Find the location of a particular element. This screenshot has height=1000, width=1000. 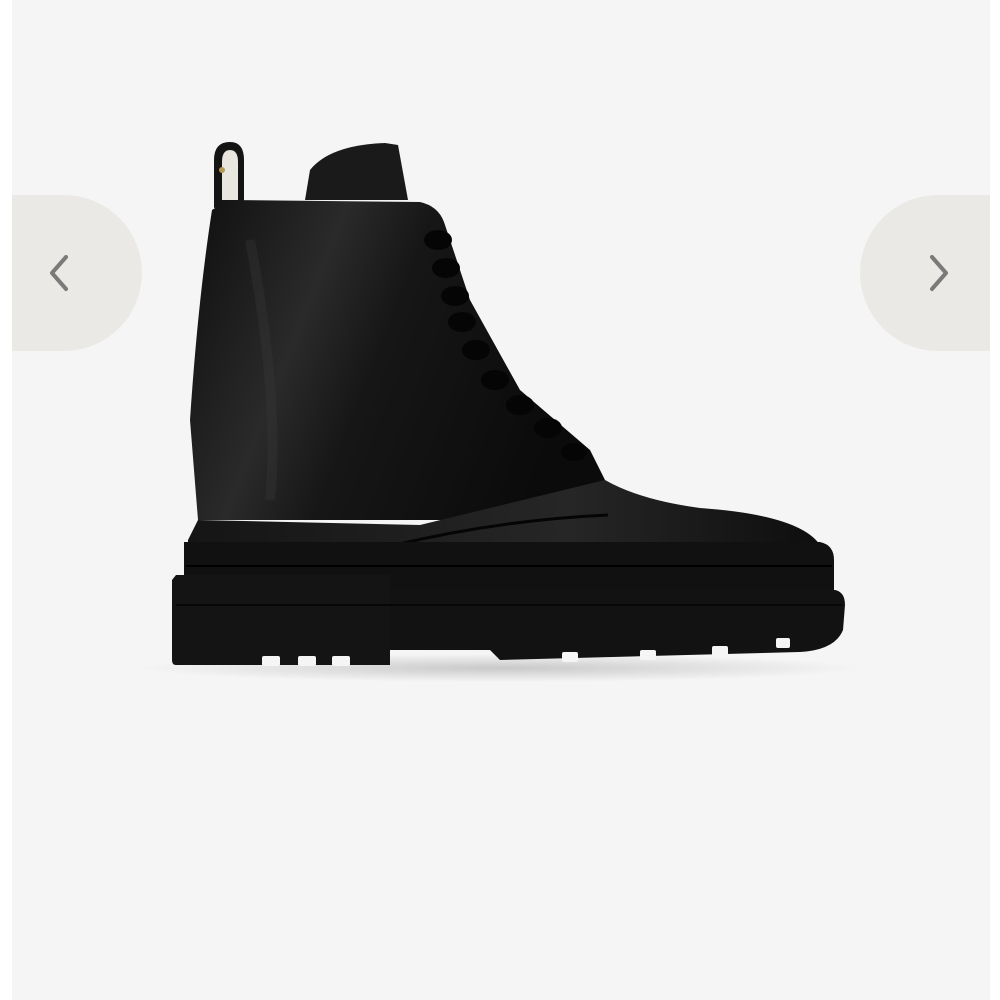

boot-outsole is located at coordinates (617, 625).